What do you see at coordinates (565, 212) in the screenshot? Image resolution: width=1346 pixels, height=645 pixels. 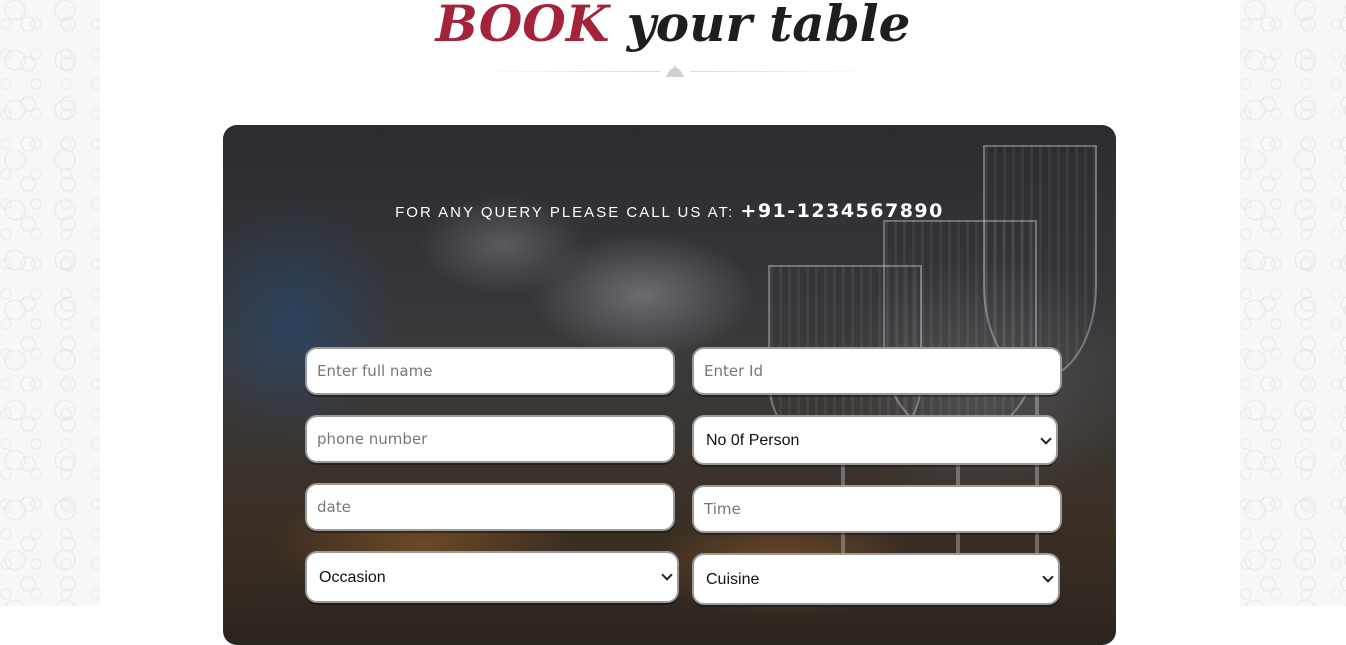 I see `contact-label: FOR ANY QUERY PLEASE CALL US AT:` at bounding box center [565, 212].